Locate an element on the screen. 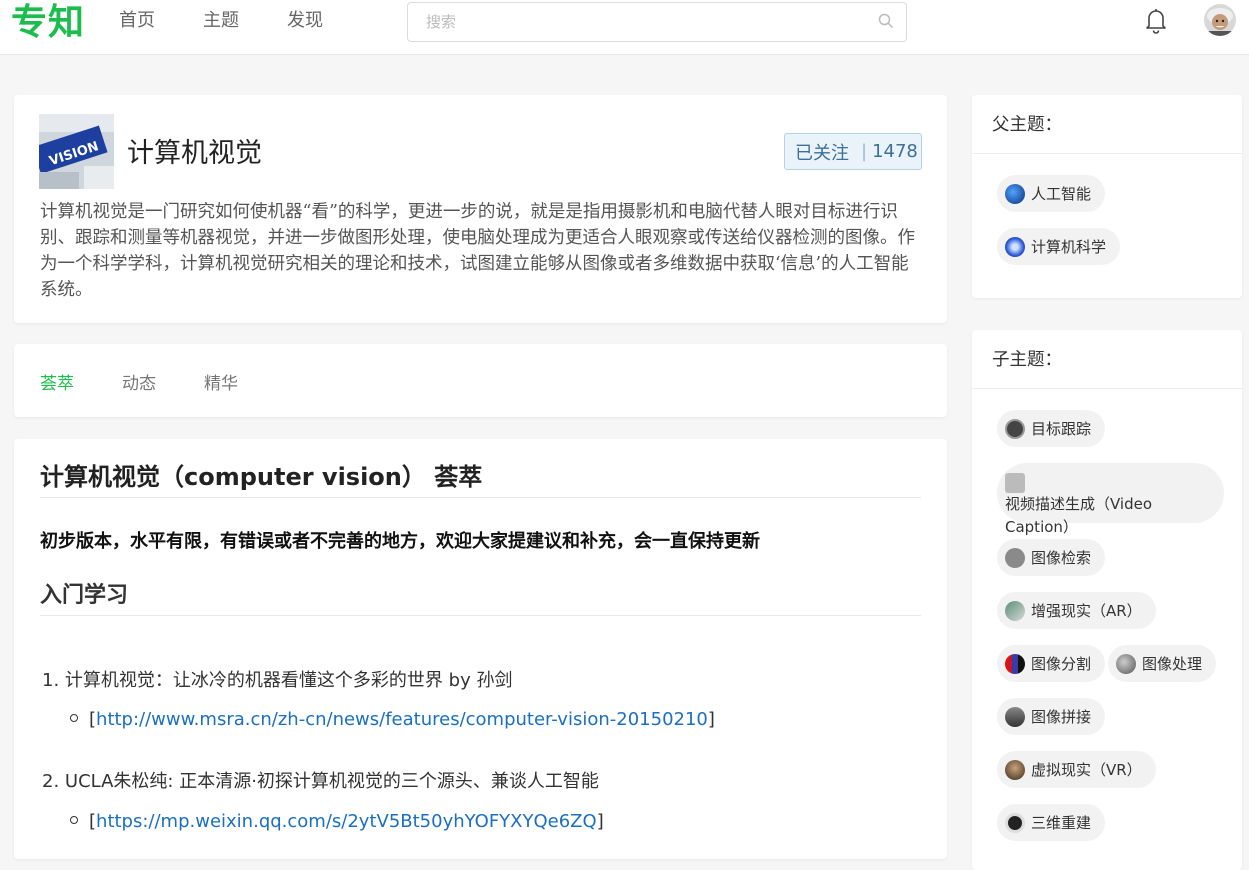 This screenshot has height=870, width=1249. search-box is located at coordinates (657, 22).